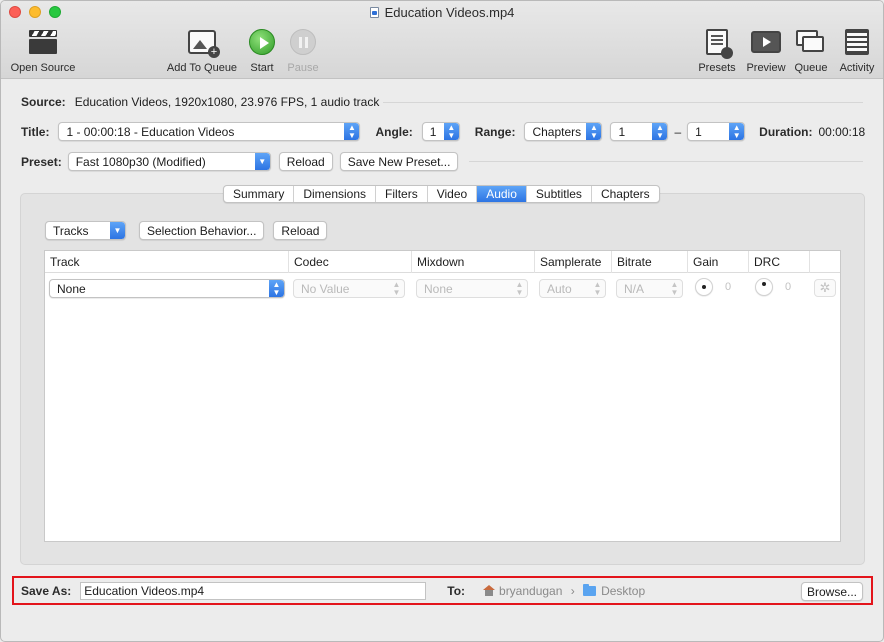 The width and height of the screenshot is (884, 642). What do you see at coordinates (572, 262) in the screenshot?
I see `column-header-samplerate: Samplerate` at bounding box center [572, 262].